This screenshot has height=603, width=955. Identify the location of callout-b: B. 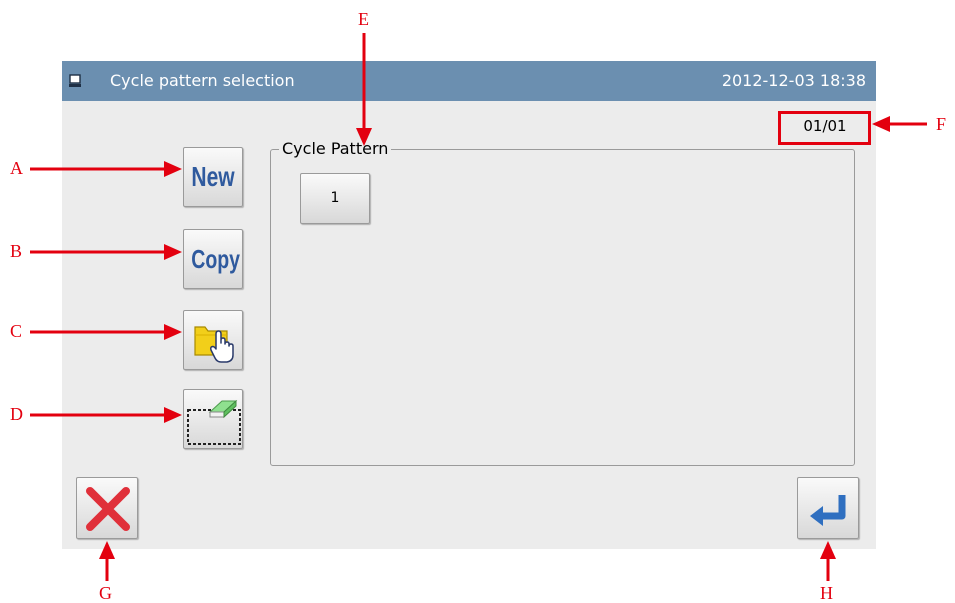
(16, 251).